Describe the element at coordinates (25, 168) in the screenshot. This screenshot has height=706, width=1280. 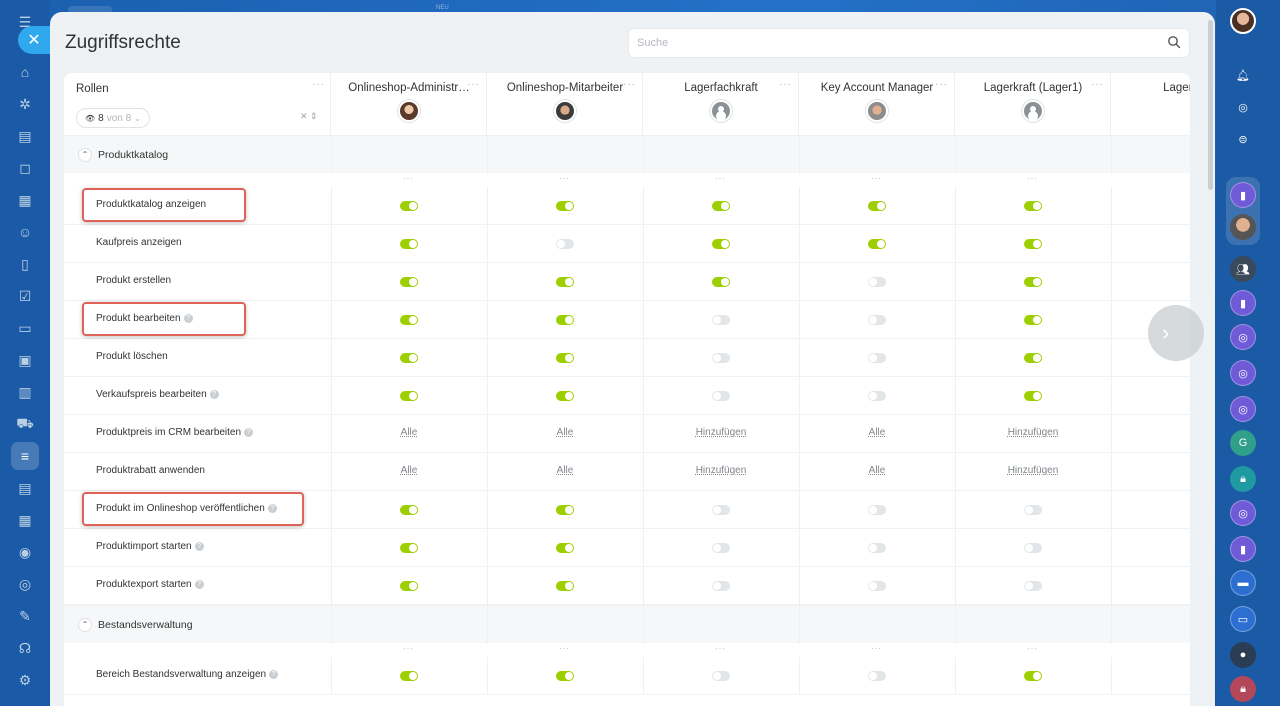
I see `chat-icon: ◻` at that location.